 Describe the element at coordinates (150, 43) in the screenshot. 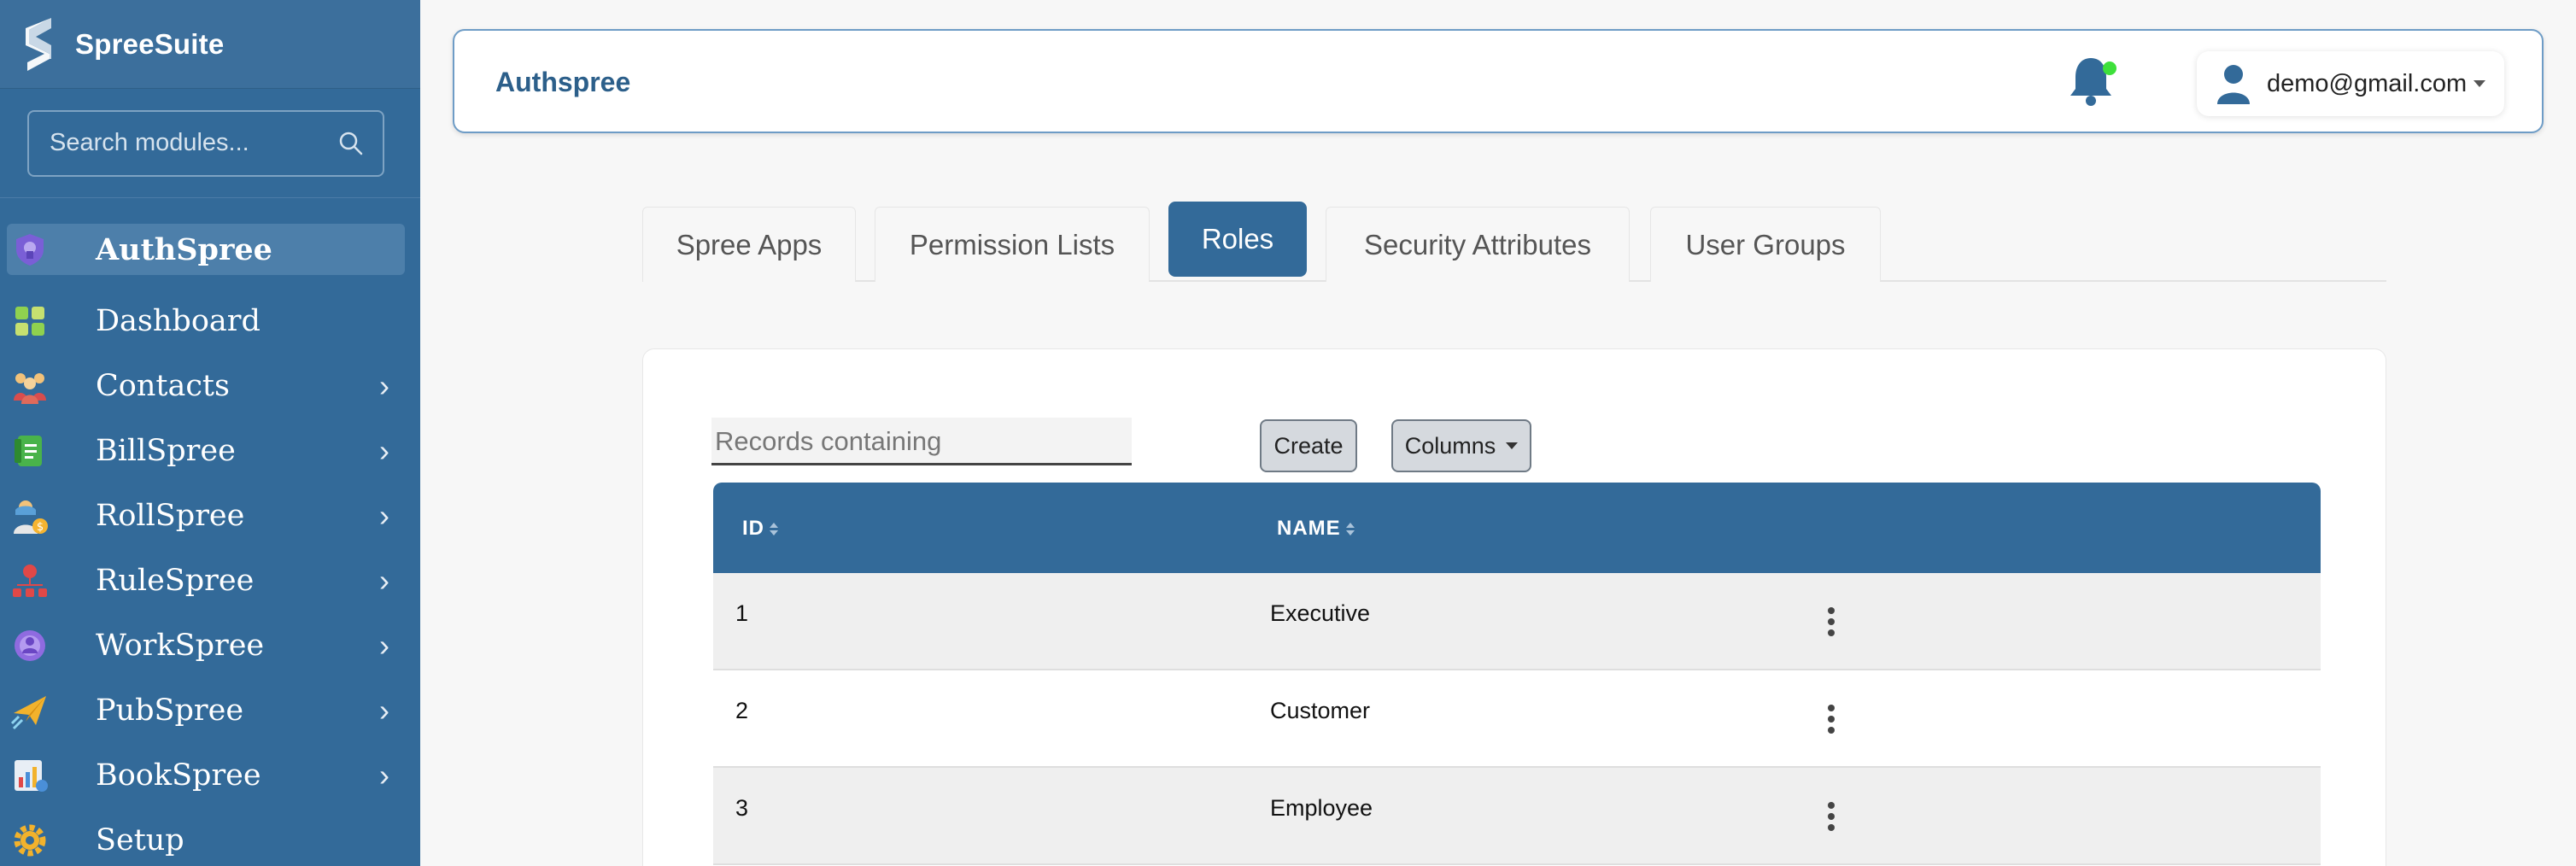

I see `brand-name: SpreeSuite` at that location.